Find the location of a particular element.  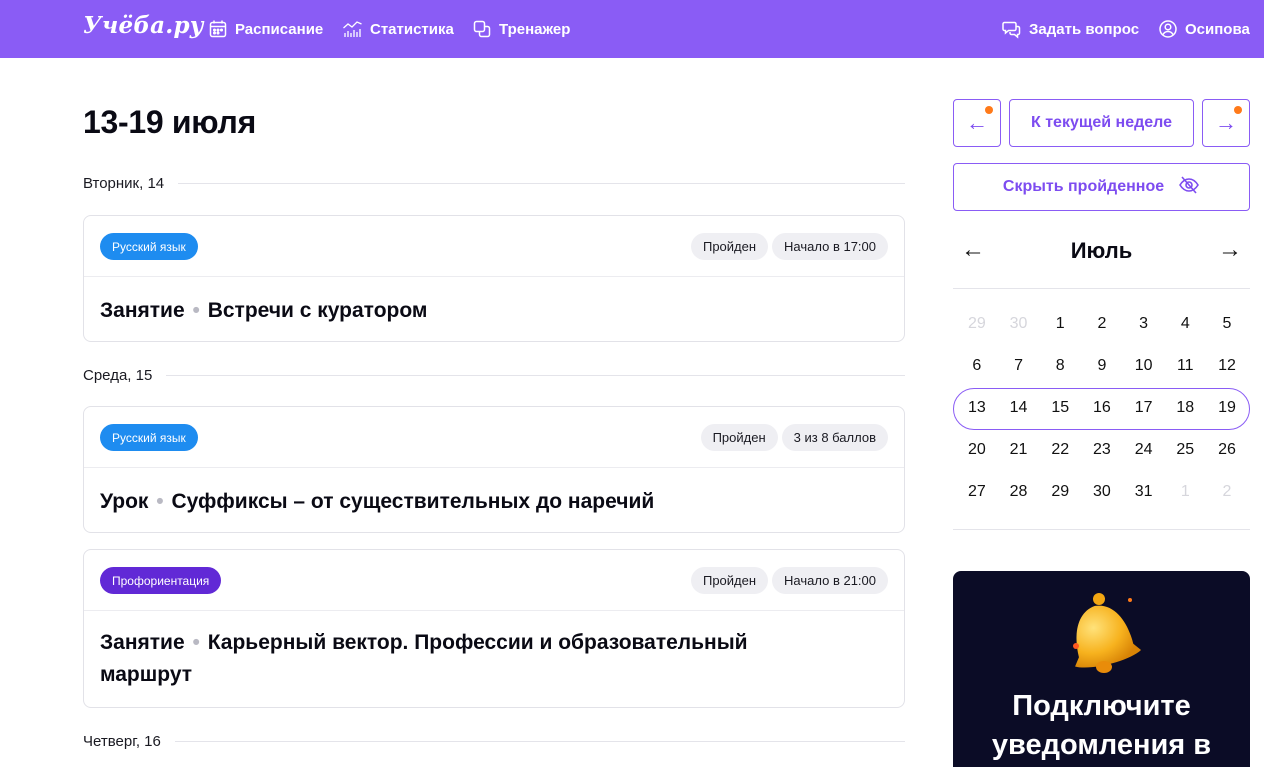

calendar-day: 10 is located at coordinates (1144, 366).